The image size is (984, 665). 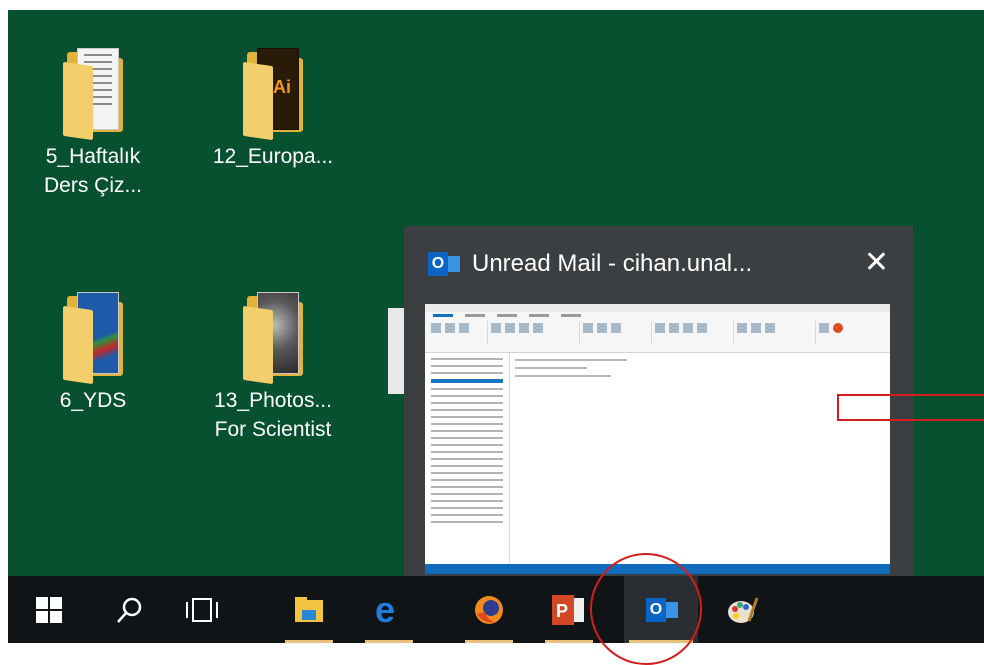 What do you see at coordinates (646, 609) in the screenshot?
I see `annotation-circle` at bounding box center [646, 609].